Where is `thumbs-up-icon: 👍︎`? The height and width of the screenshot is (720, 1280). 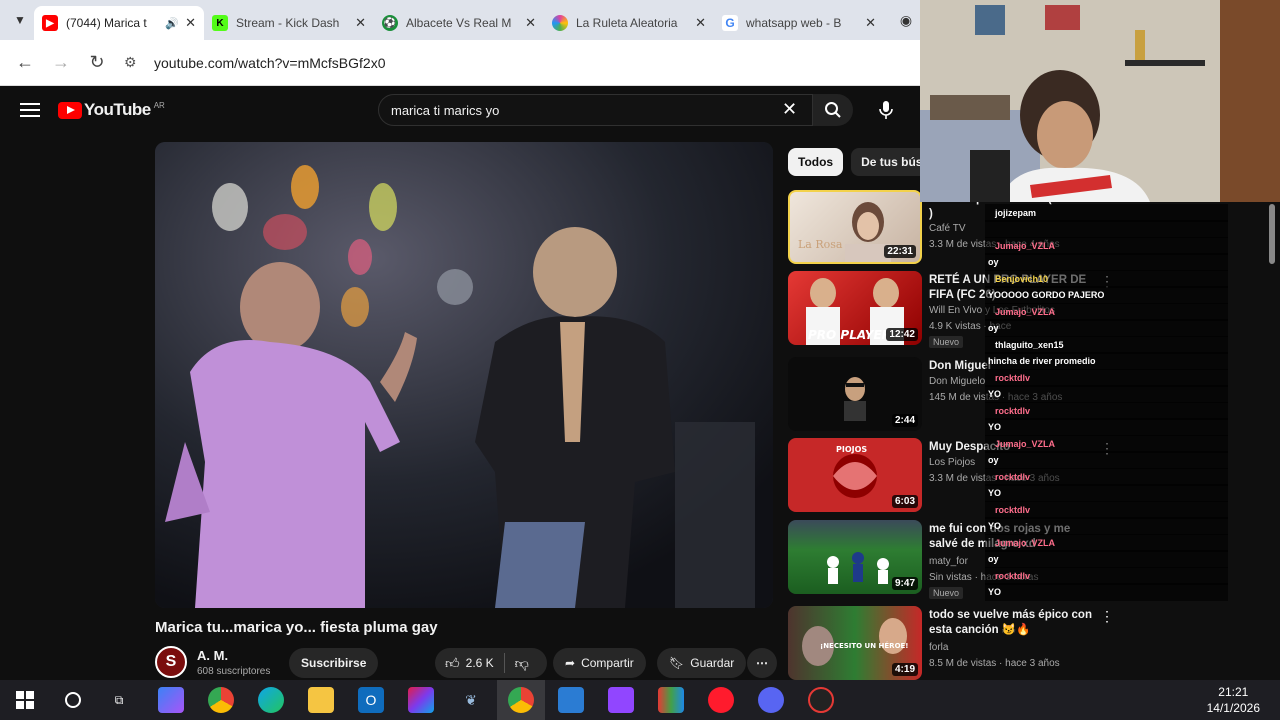 thumbs-up-icon: 👍︎ is located at coordinates (452, 662).